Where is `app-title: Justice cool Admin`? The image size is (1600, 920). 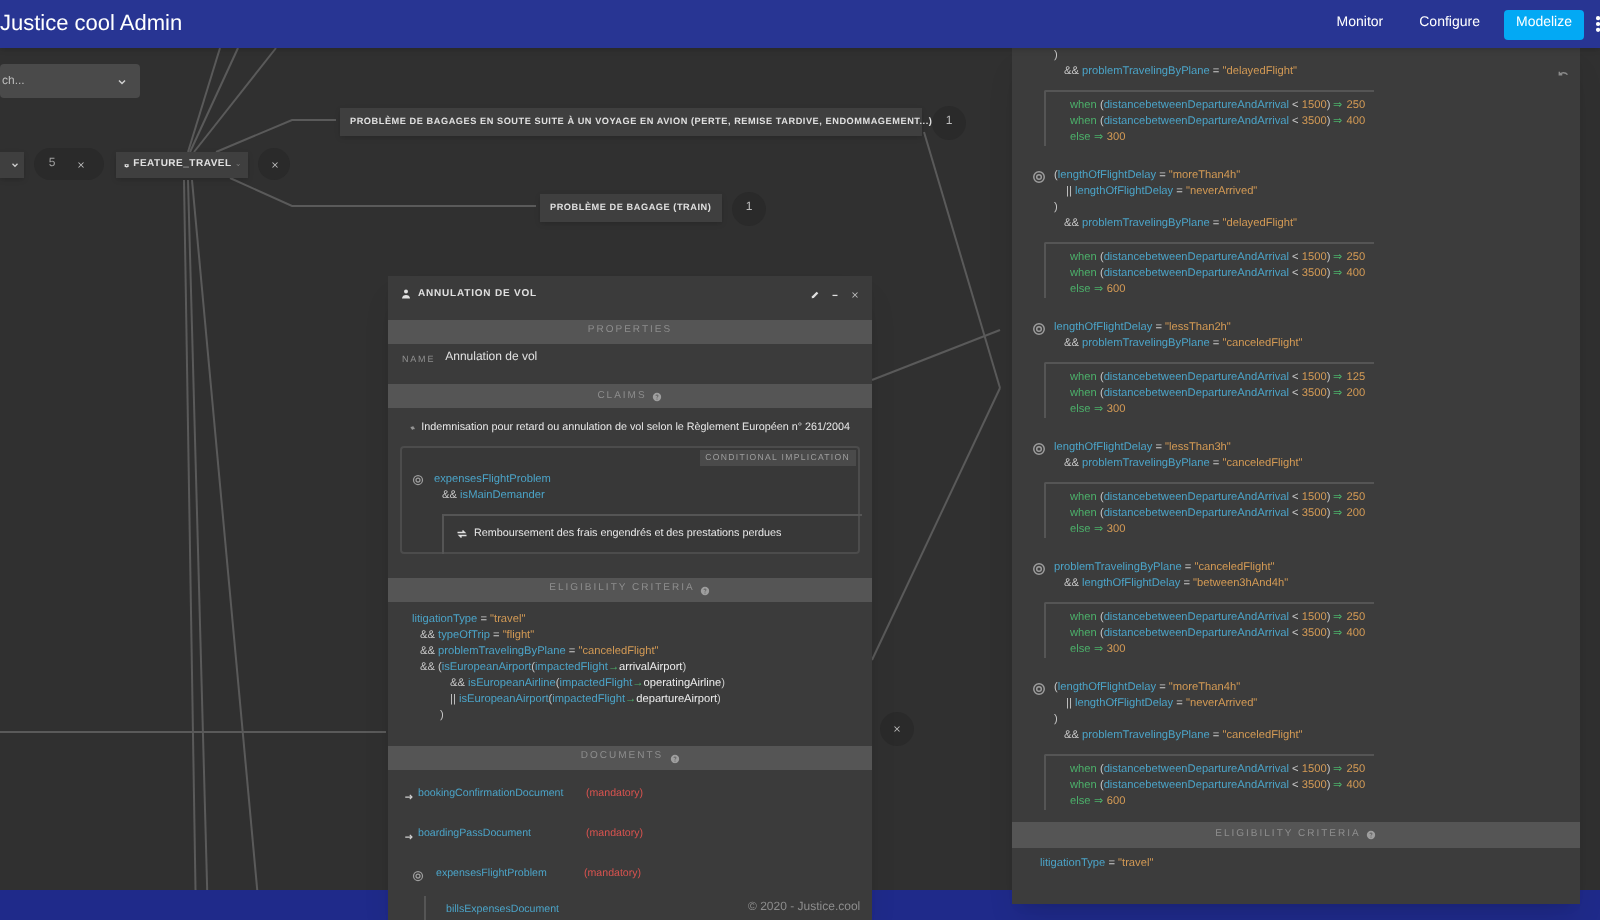 app-title: Justice cool Admin is located at coordinates (91, 24).